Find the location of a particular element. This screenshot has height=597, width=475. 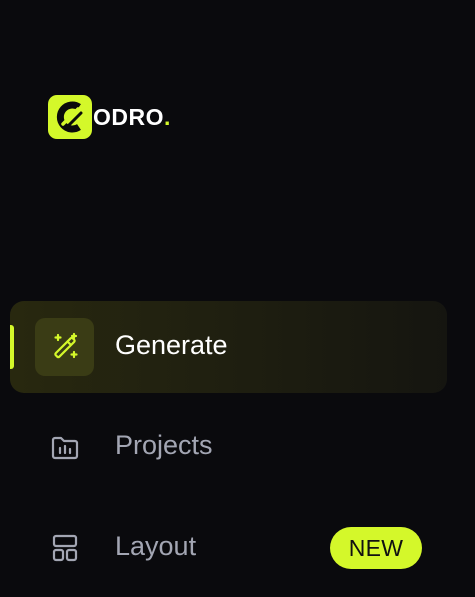

layout-icon-box is located at coordinates (64, 548).